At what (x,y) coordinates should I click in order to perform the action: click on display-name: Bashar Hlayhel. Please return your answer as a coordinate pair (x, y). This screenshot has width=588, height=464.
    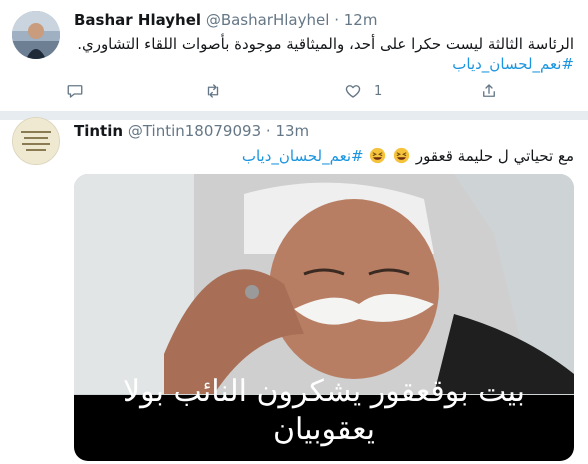
    Looking at the image, I should click on (137, 20).